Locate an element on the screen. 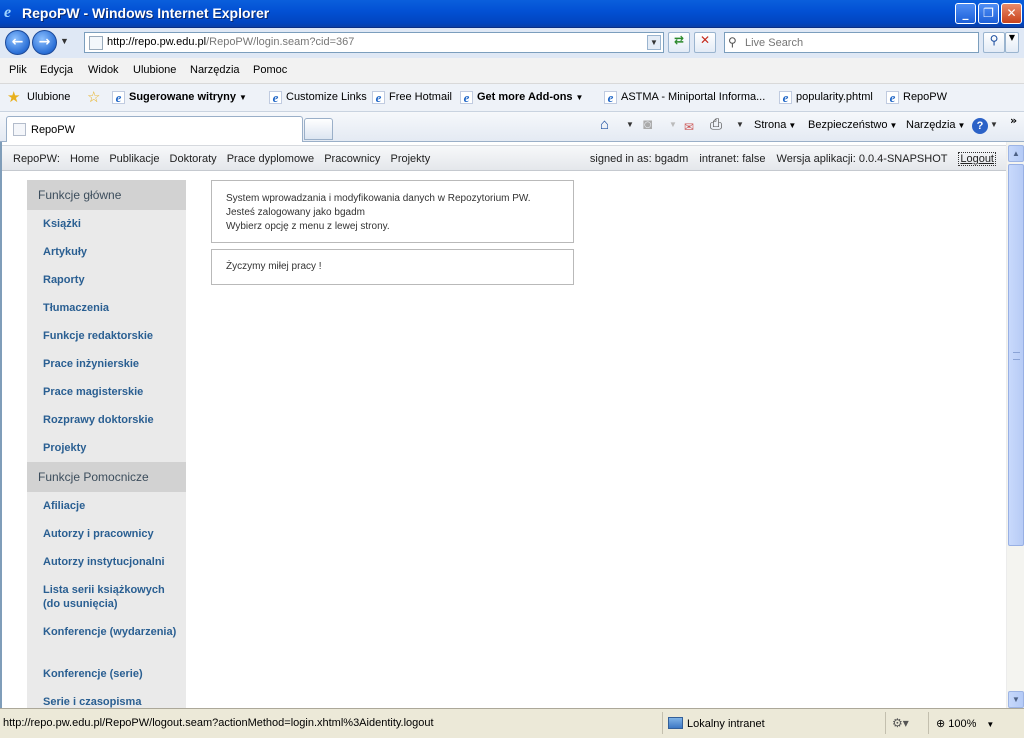 The image size is (1024, 738). arrow-down-icon: ▼ is located at coordinates (1016, 699).